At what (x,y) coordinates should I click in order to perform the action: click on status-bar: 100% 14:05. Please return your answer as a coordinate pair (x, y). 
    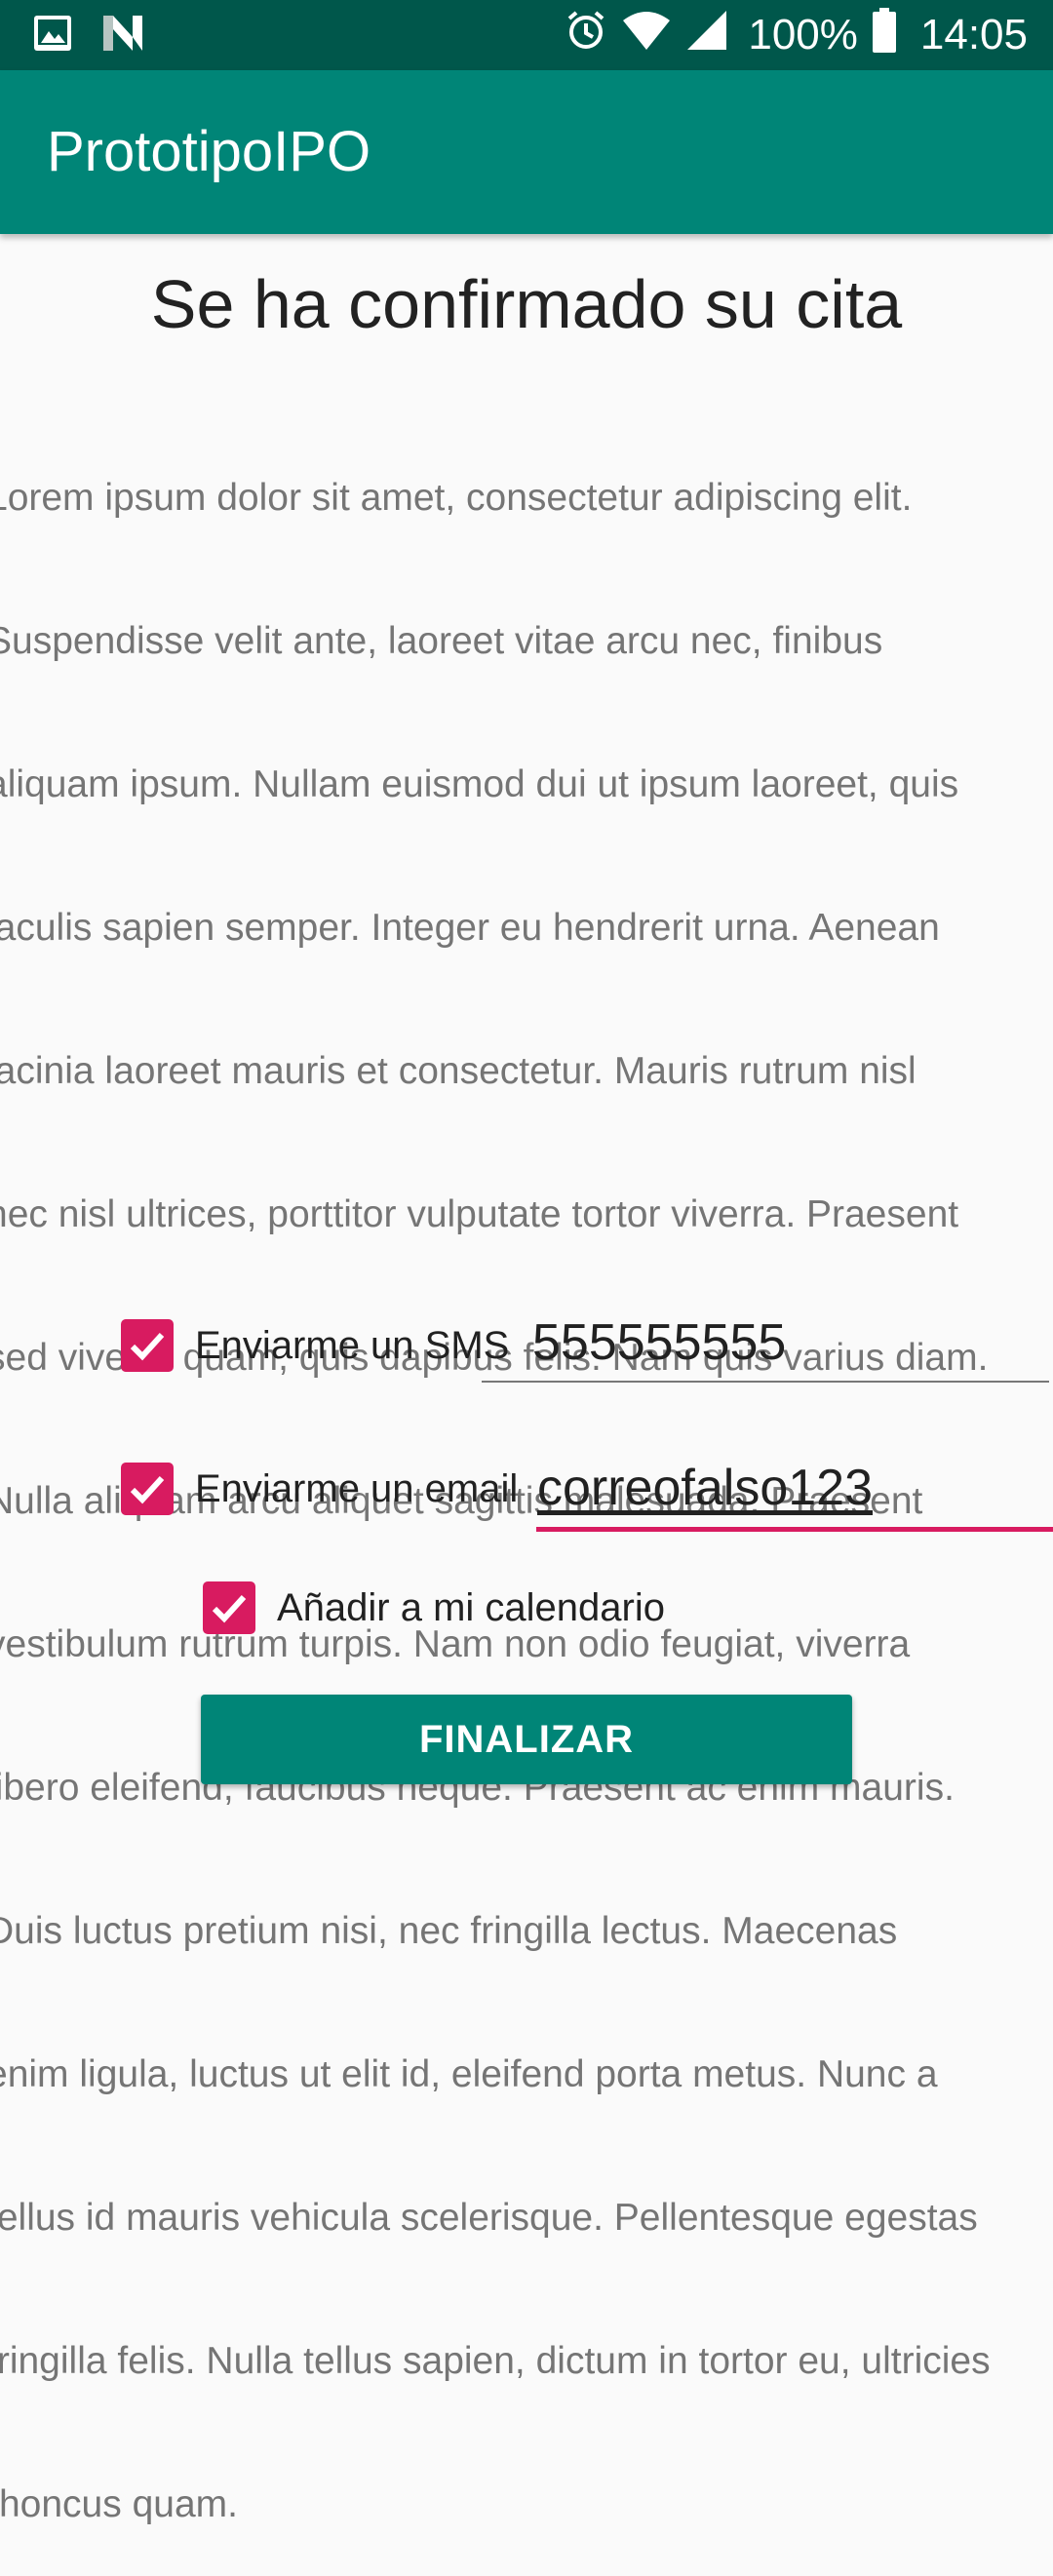
    Looking at the image, I should click on (526, 35).